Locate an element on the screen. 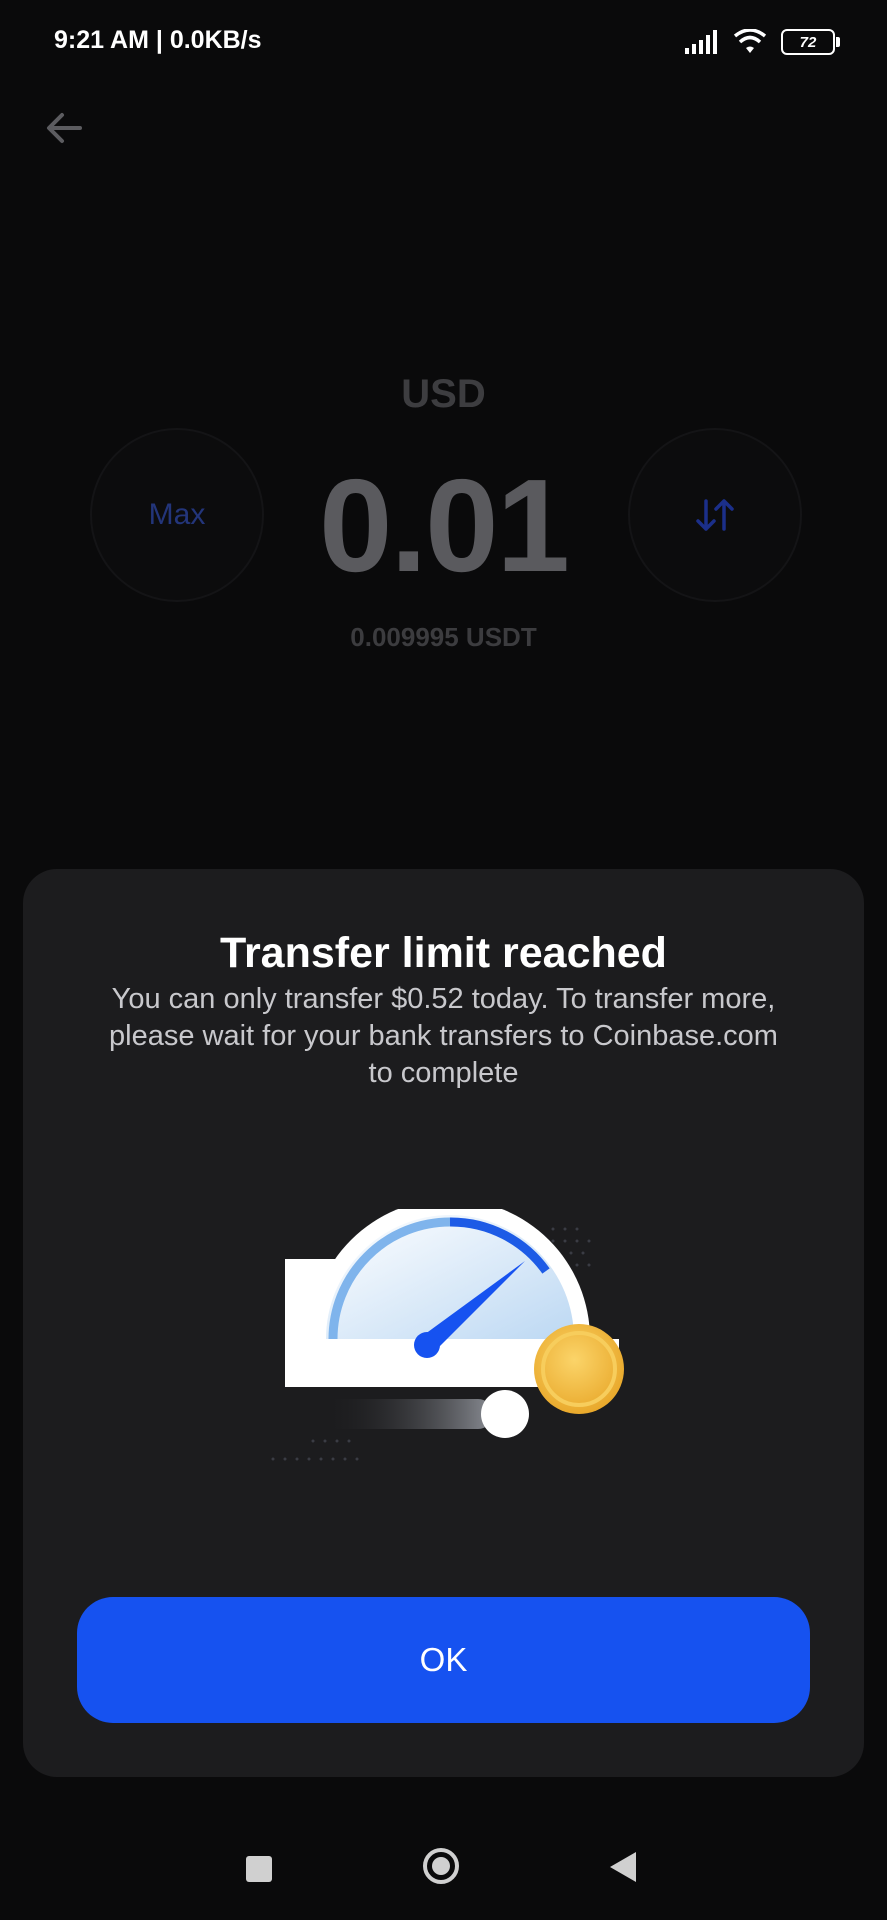  status-bar: 9:21 AM | 0.0KB/s 72 is located at coordinates (443, 42).